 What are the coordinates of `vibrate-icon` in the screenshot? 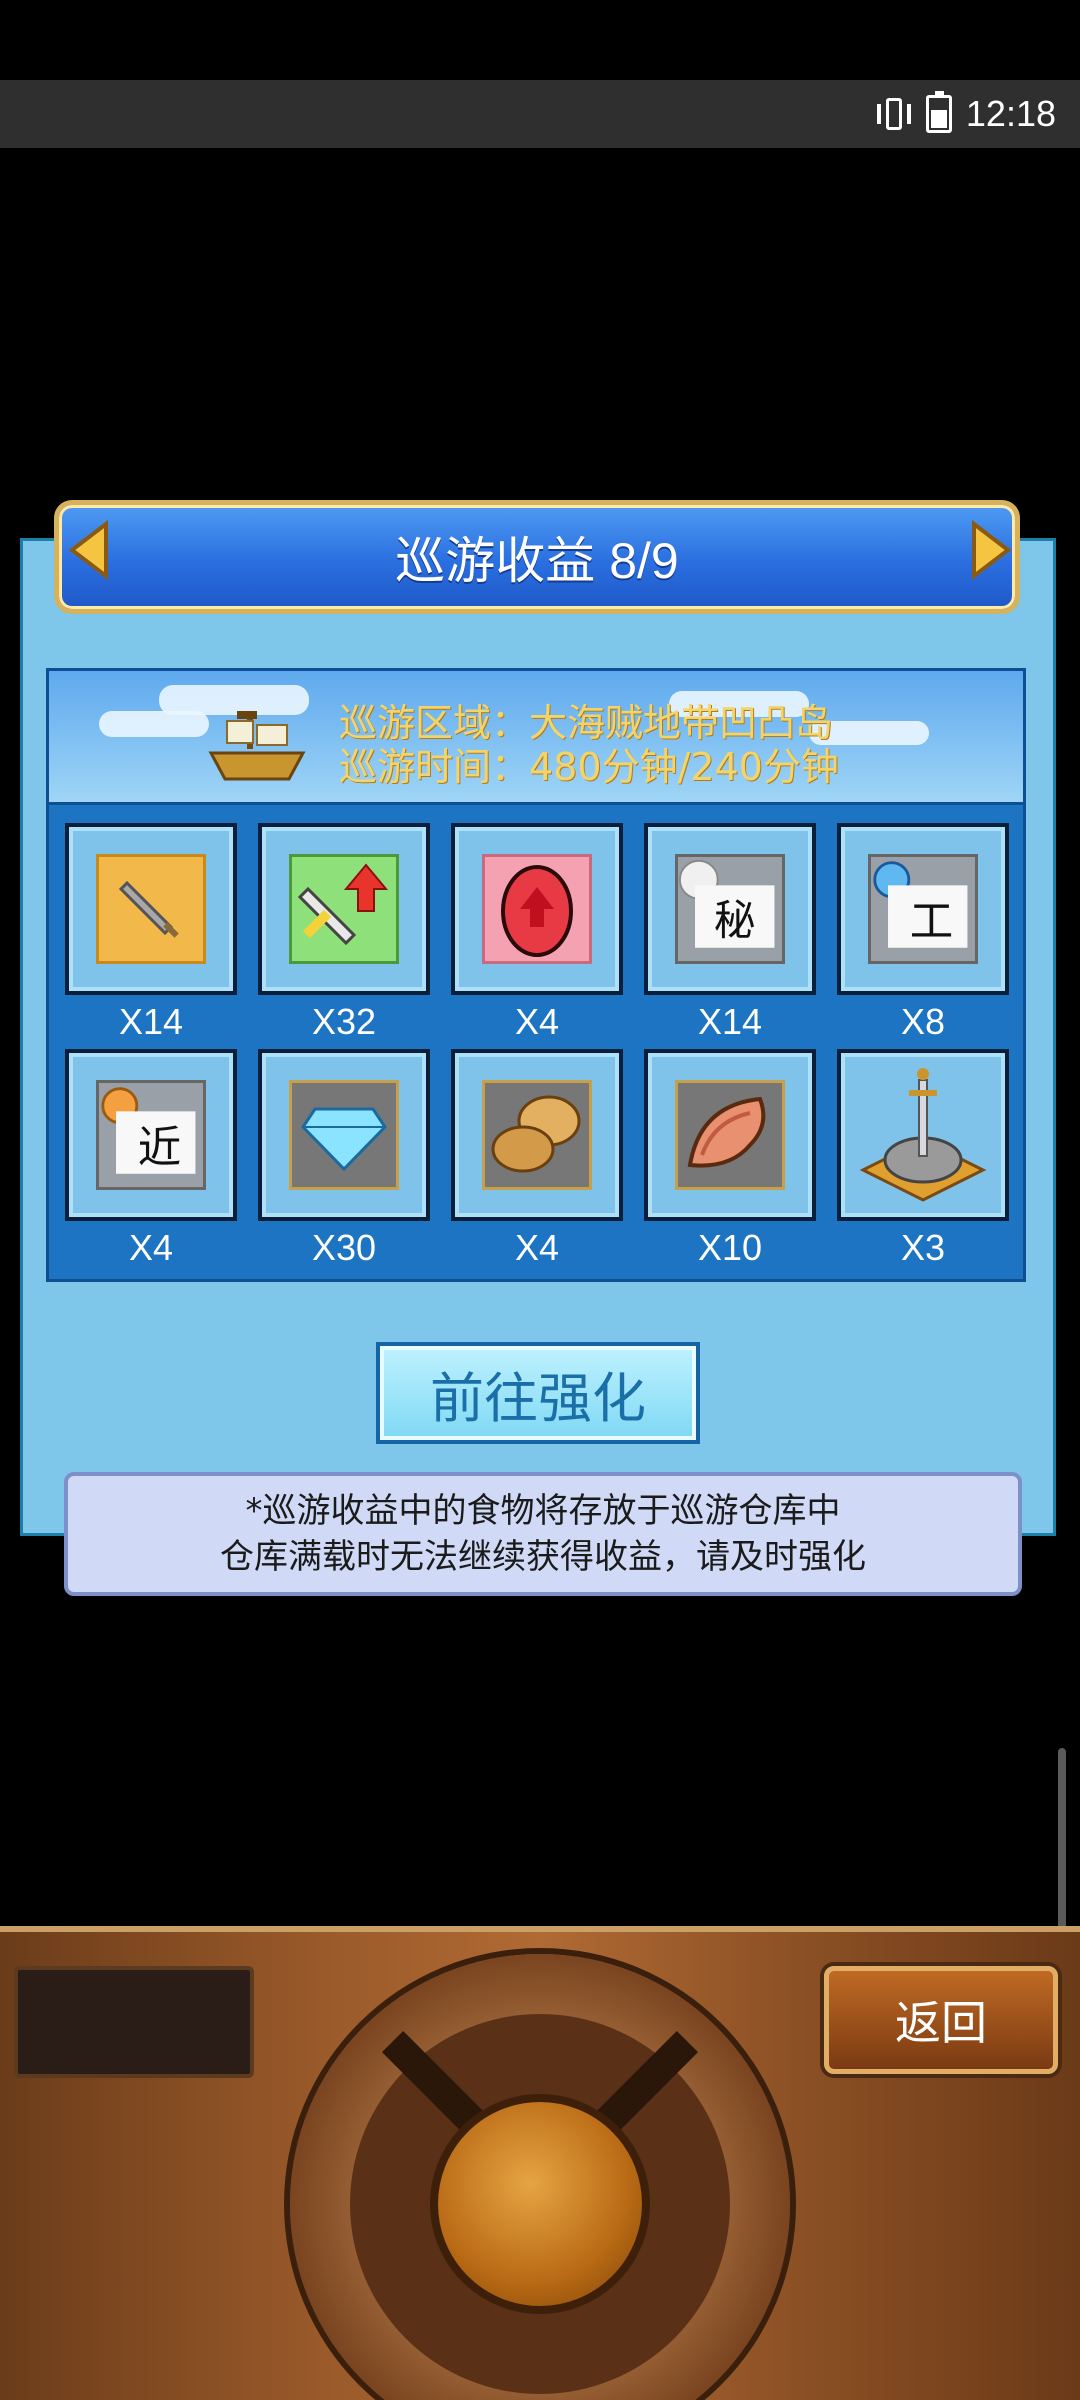 It's located at (894, 114).